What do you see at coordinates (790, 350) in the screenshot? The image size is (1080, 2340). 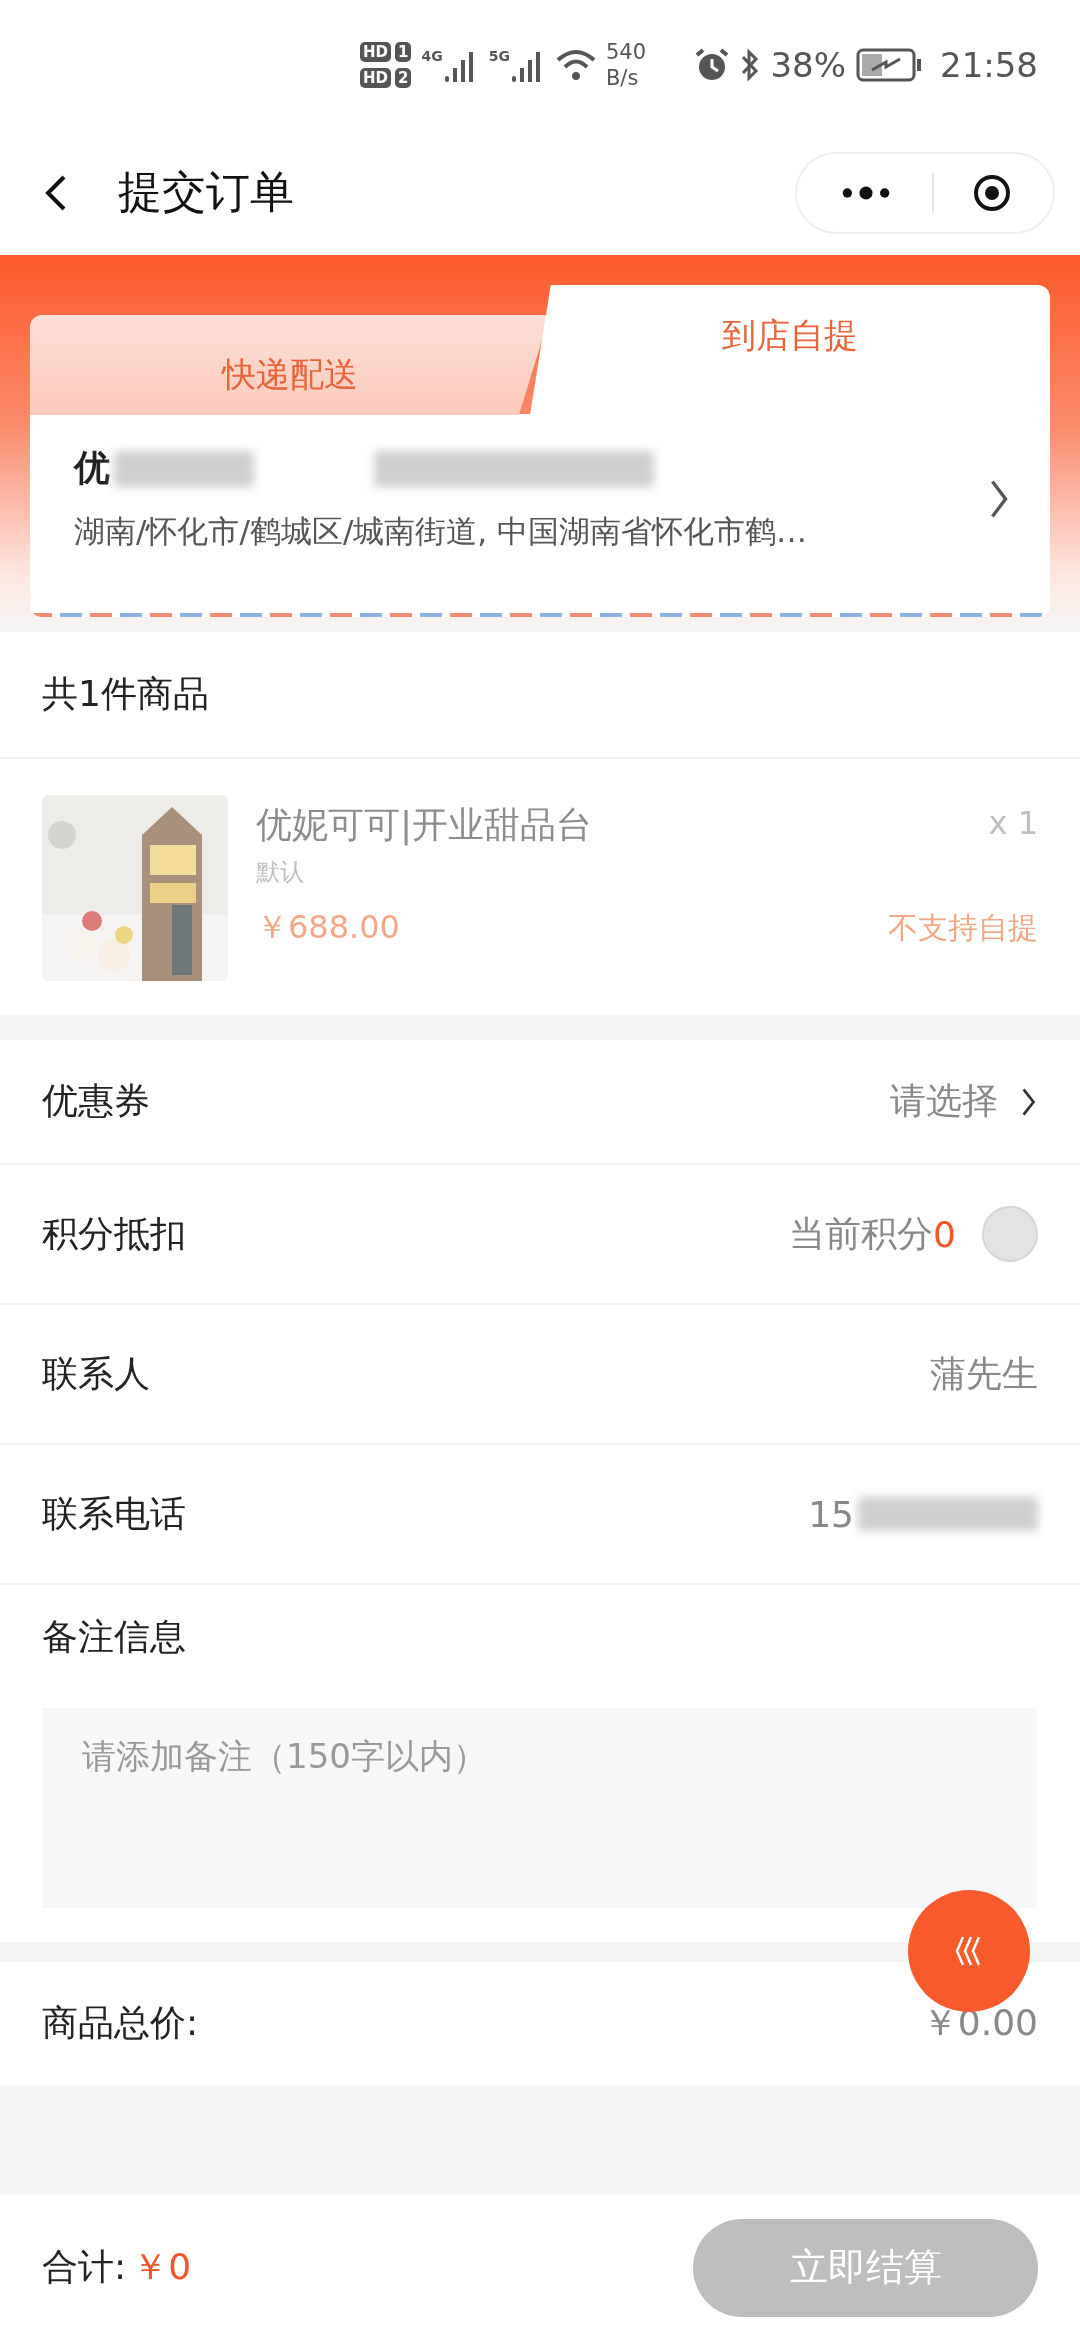 I see `delivery-tab: 到店自提` at bounding box center [790, 350].